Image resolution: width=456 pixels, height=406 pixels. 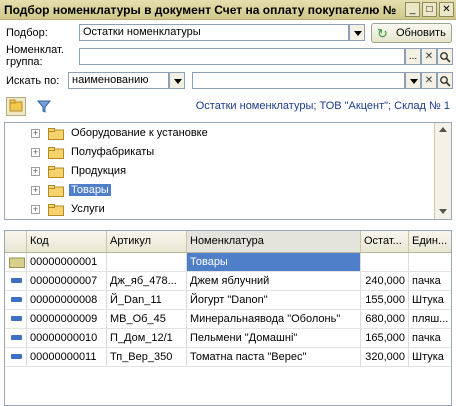 What do you see at coordinates (118, 80) in the screenshot?
I see `search-mode-select: наименованию` at bounding box center [118, 80].